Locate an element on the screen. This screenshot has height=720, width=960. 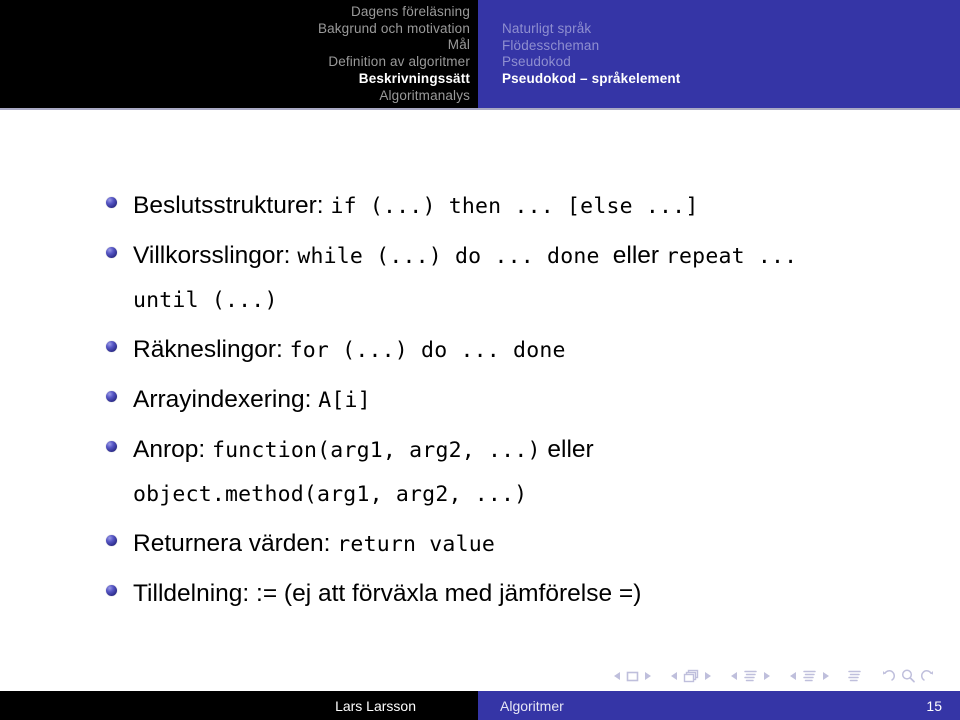
code-run: object.method(arg1, arg2, ...) is located at coordinates (330, 494).